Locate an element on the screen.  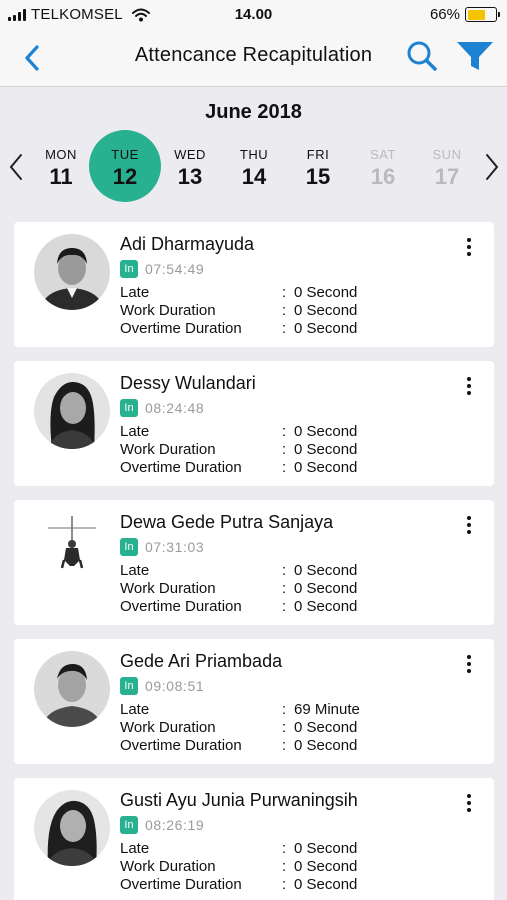
battery-level is located at coordinates (476, 14).